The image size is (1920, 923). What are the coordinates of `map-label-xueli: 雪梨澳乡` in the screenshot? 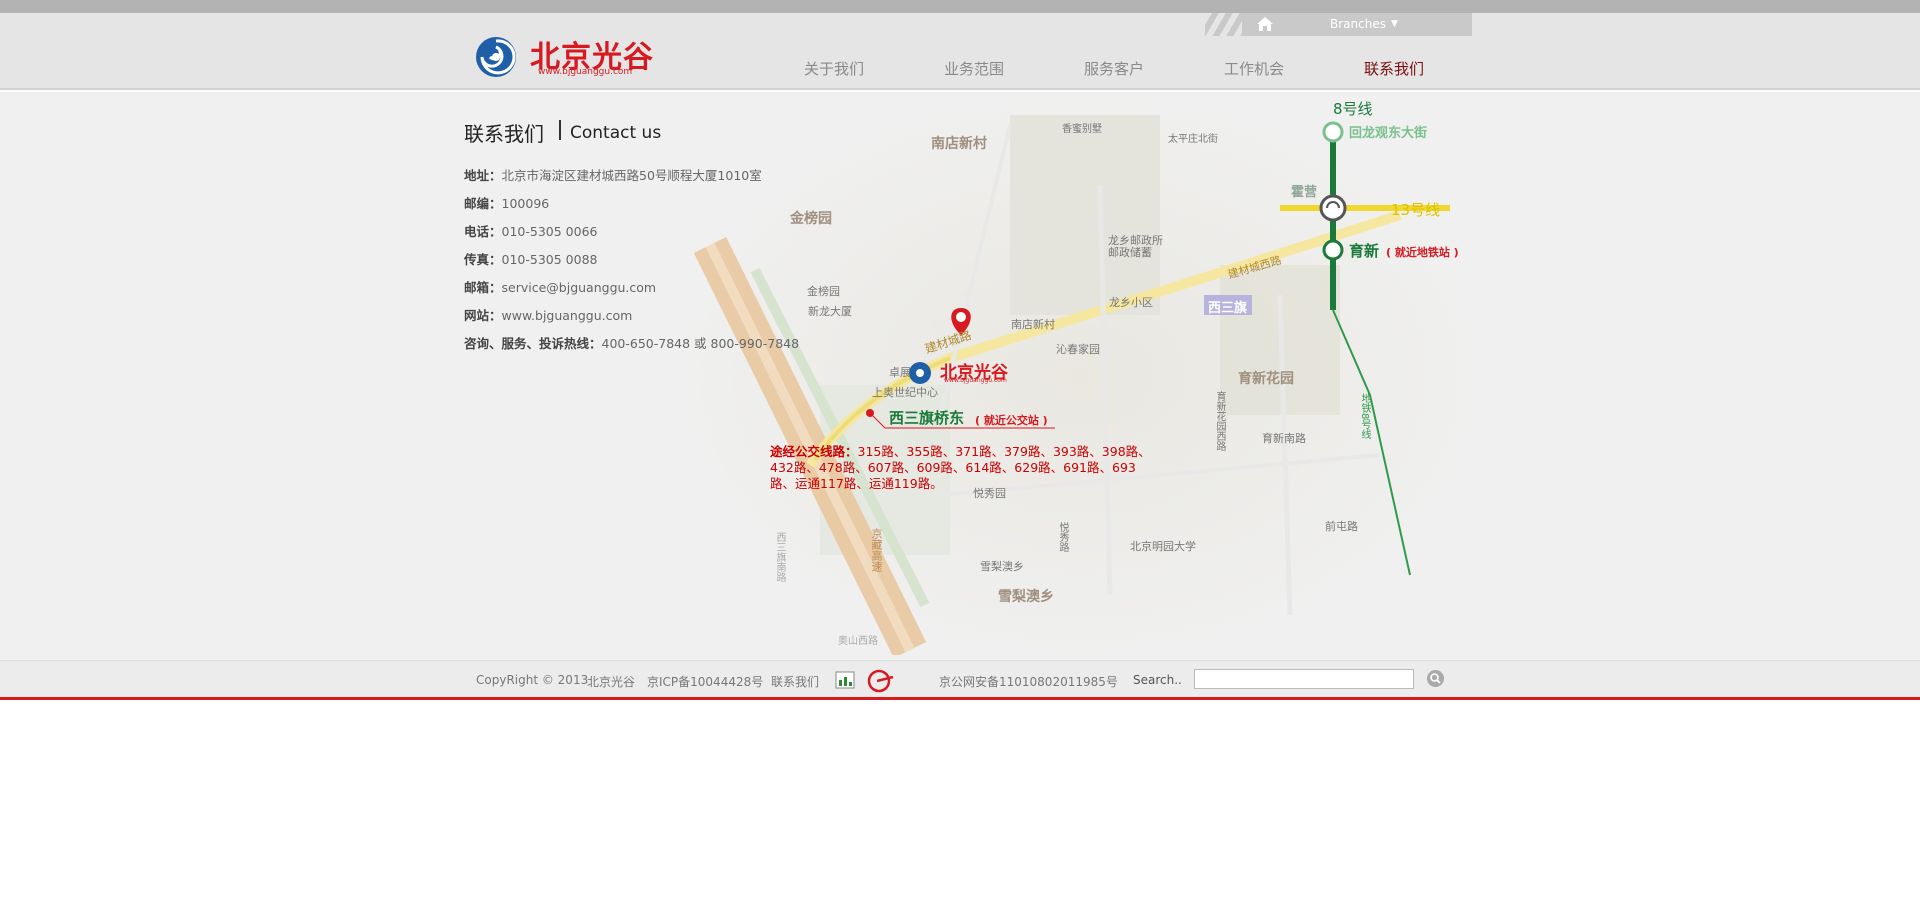 It's located at (1002, 566).